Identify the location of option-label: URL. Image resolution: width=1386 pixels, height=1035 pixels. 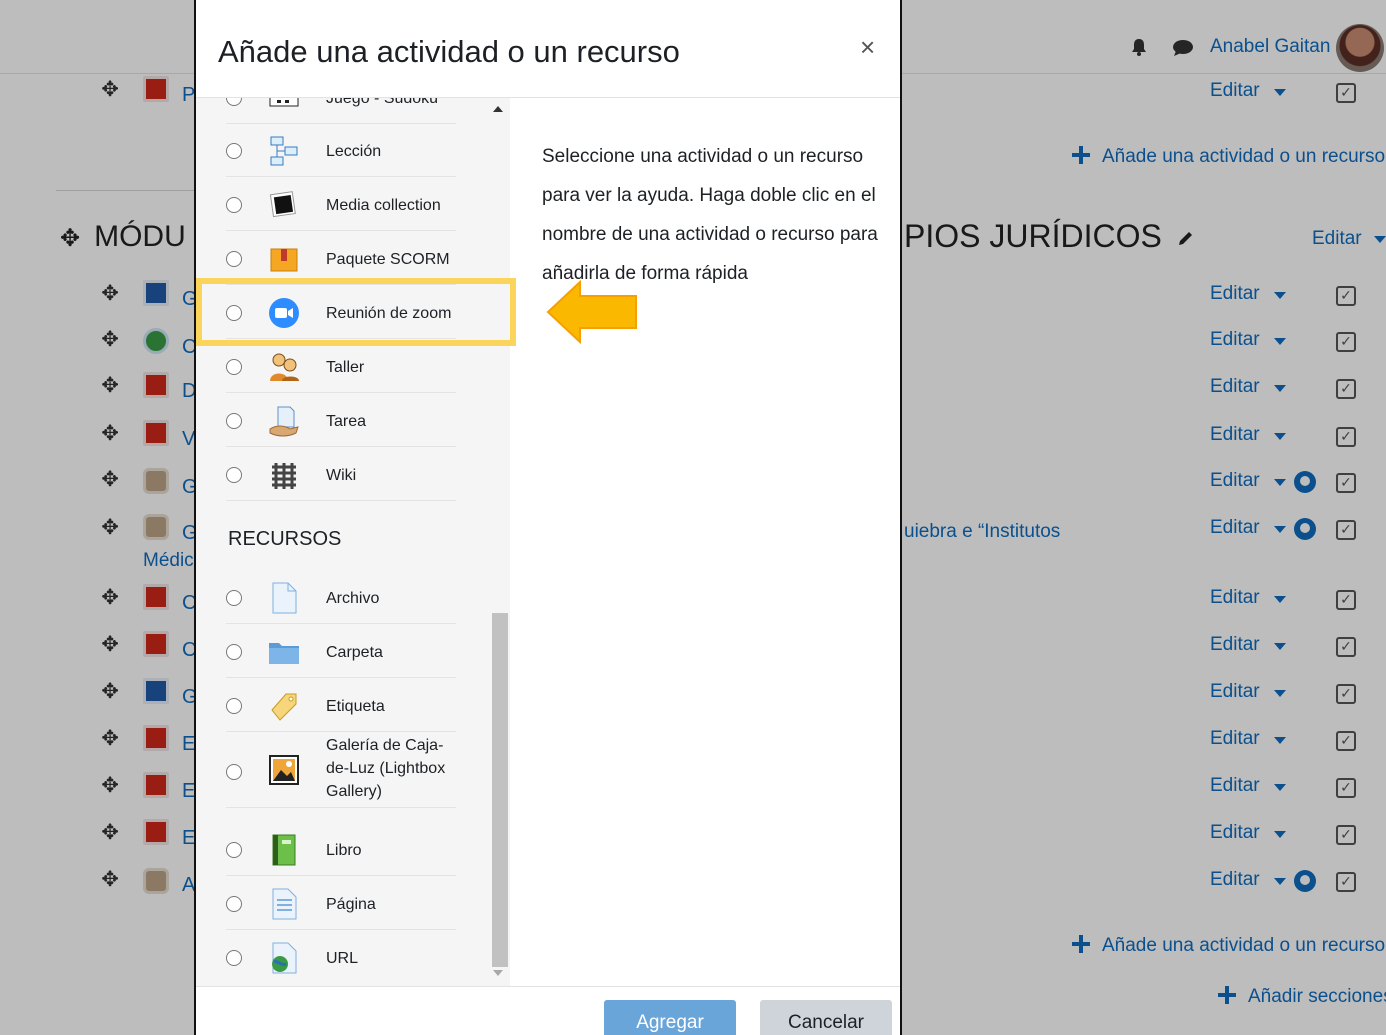
(342, 959).